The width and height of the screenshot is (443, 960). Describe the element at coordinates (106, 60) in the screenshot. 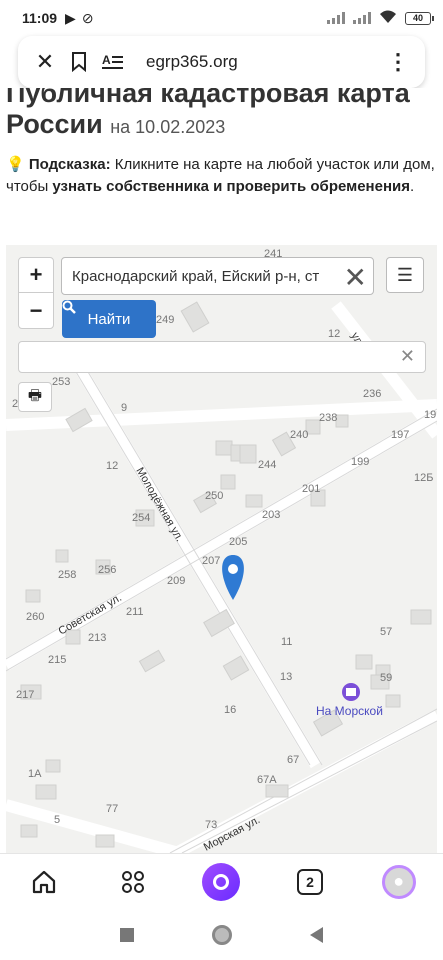

I see `svg-text: A` at that location.